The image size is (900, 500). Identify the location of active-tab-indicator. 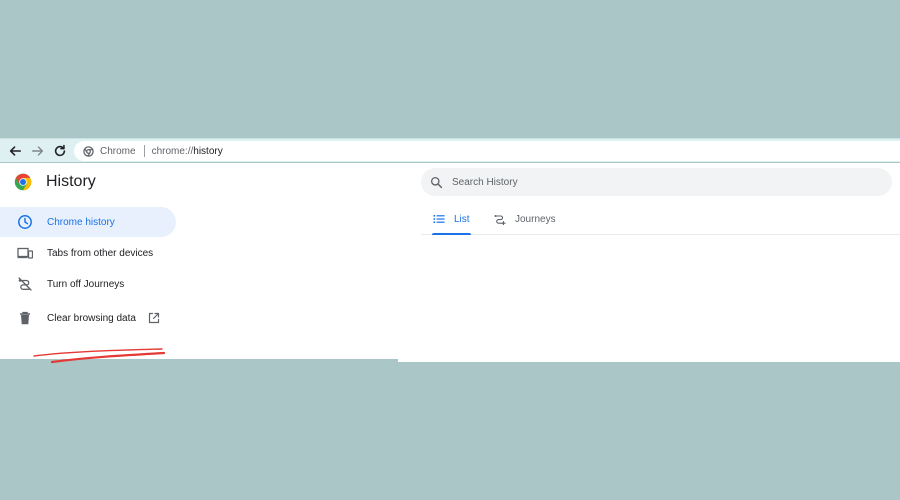
(451, 234).